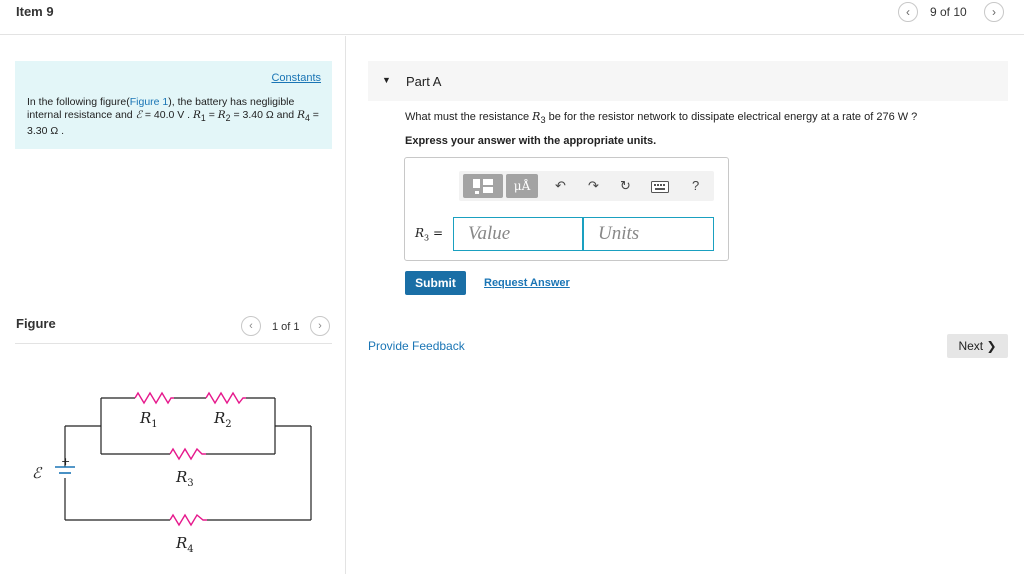 The image size is (1024, 574). What do you see at coordinates (648, 234) in the screenshot?
I see `units-input: Units` at bounding box center [648, 234].